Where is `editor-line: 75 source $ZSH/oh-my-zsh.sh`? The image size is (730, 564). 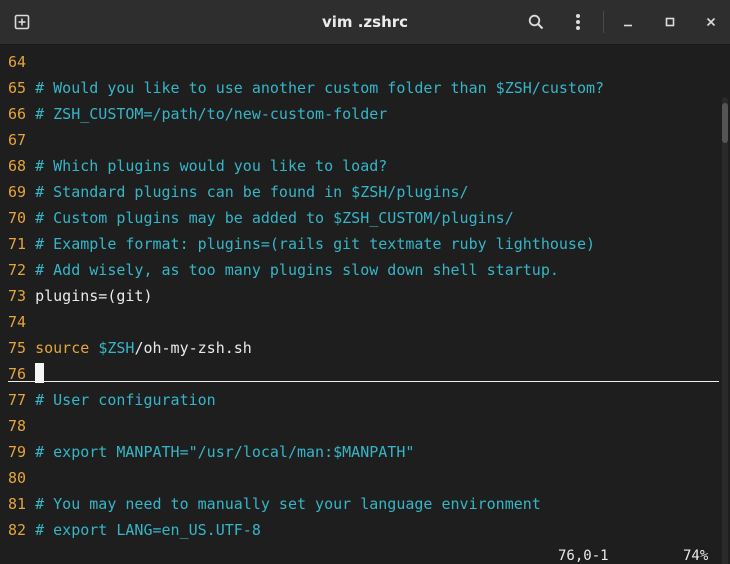 editor-line: 75 source $ZSH/oh-my-zsh.sh is located at coordinates (130, 348).